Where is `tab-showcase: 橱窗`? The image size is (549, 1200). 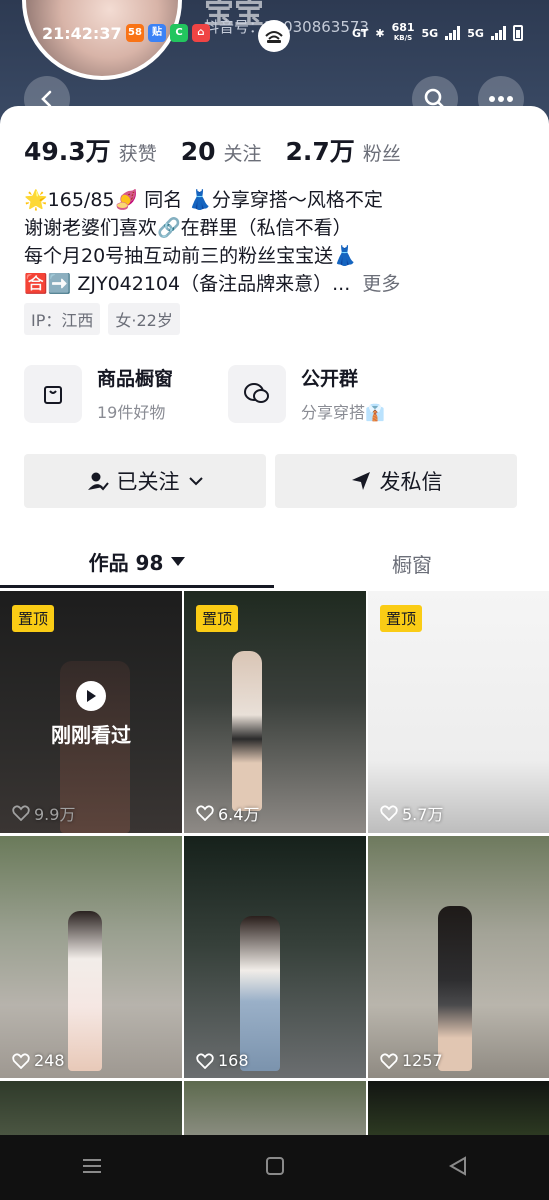 tab-showcase: 橱窗 is located at coordinates (412, 563).